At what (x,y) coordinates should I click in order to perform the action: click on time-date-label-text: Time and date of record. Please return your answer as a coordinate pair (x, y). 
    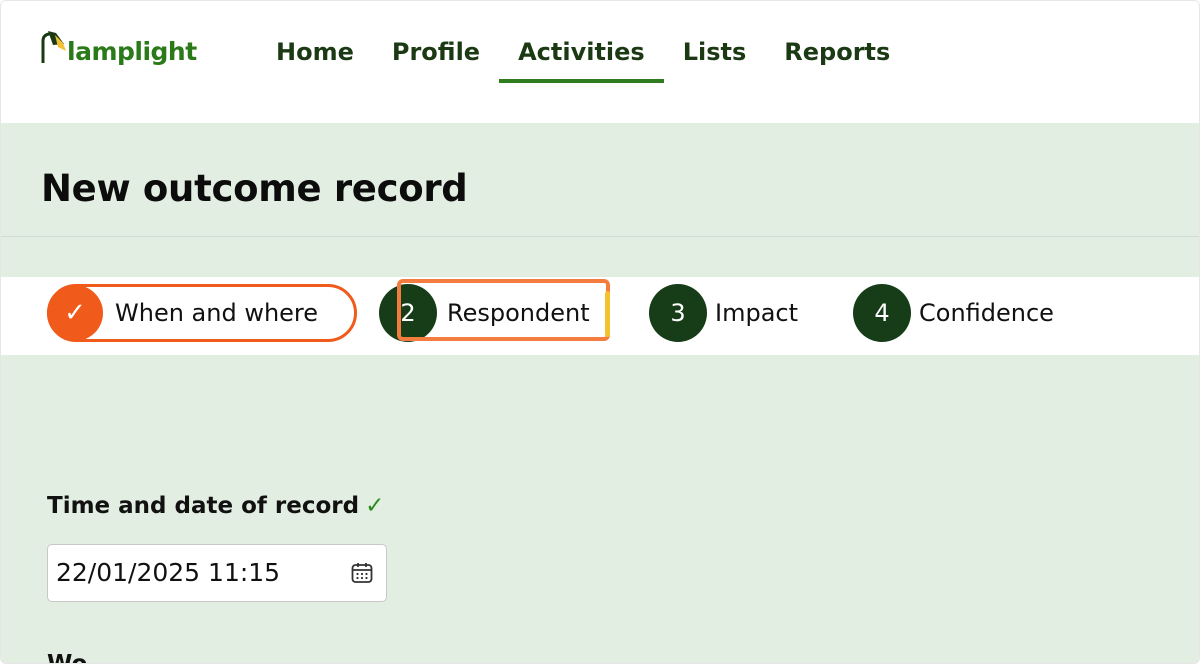
    Looking at the image, I should click on (203, 506).